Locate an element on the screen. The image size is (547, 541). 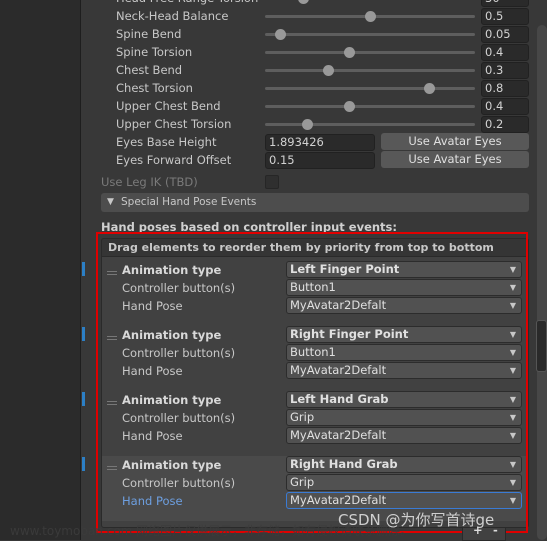
left-pane is located at coordinates (40, 270).